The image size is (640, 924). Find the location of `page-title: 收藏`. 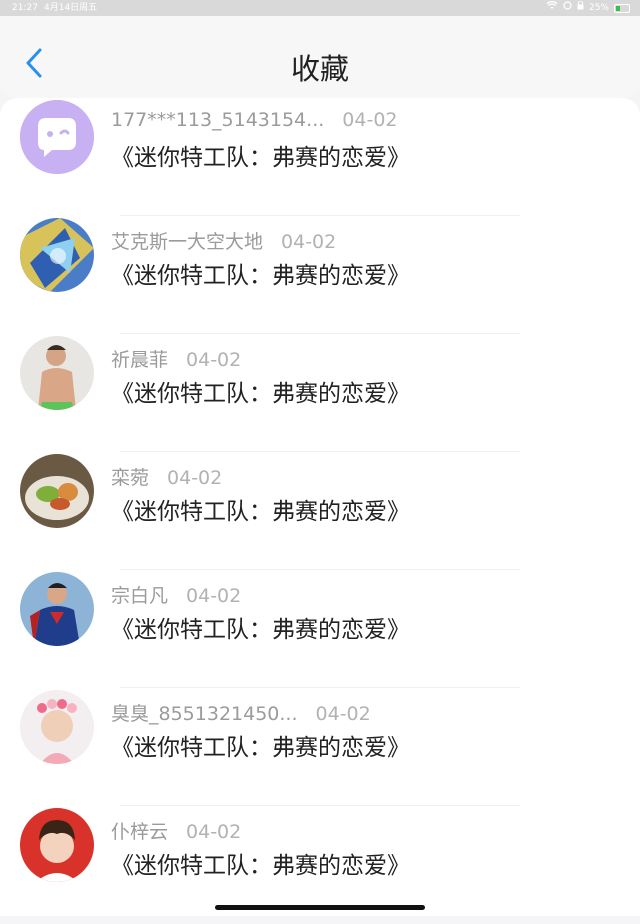

page-title: 收藏 is located at coordinates (319, 69).